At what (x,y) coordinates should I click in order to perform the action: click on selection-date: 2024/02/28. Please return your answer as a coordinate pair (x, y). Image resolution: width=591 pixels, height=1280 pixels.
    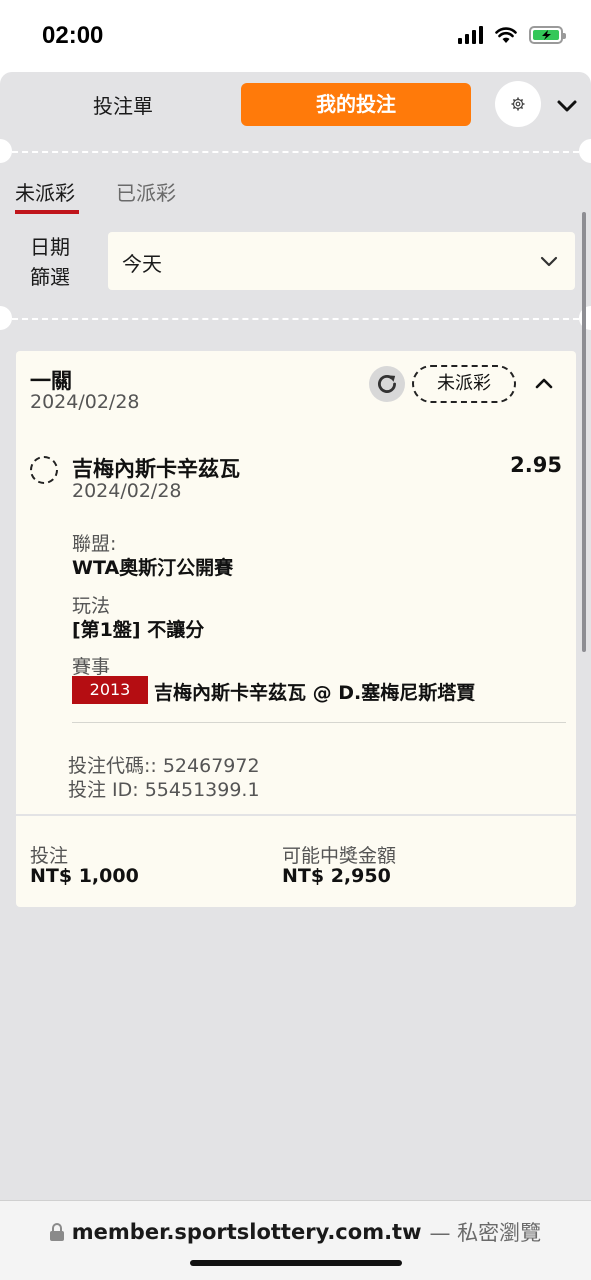
    Looking at the image, I should click on (127, 491).